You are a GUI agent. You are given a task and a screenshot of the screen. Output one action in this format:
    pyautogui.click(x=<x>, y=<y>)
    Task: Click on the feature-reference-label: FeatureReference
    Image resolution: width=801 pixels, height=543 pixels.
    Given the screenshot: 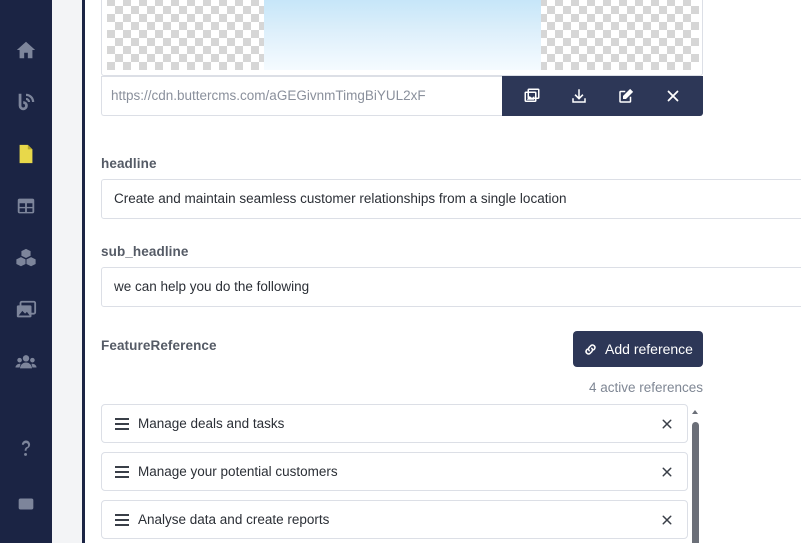 What is the action you would take?
    pyautogui.click(x=159, y=345)
    